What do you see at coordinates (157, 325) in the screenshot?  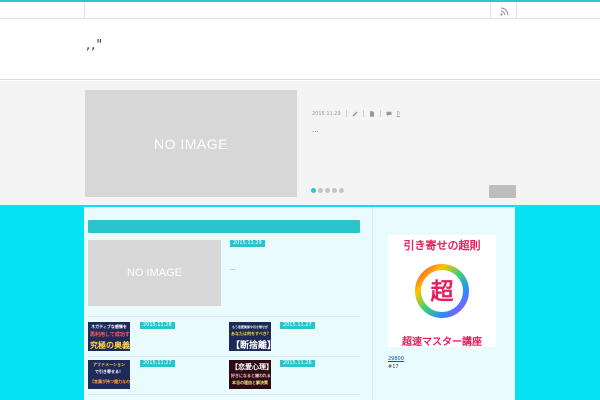 I see `date-badge: 2015.11.28` at bounding box center [157, 325].